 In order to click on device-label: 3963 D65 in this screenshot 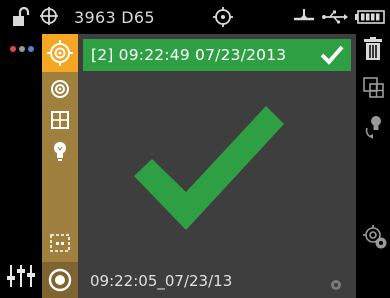, I will do `click(114, 17)`.